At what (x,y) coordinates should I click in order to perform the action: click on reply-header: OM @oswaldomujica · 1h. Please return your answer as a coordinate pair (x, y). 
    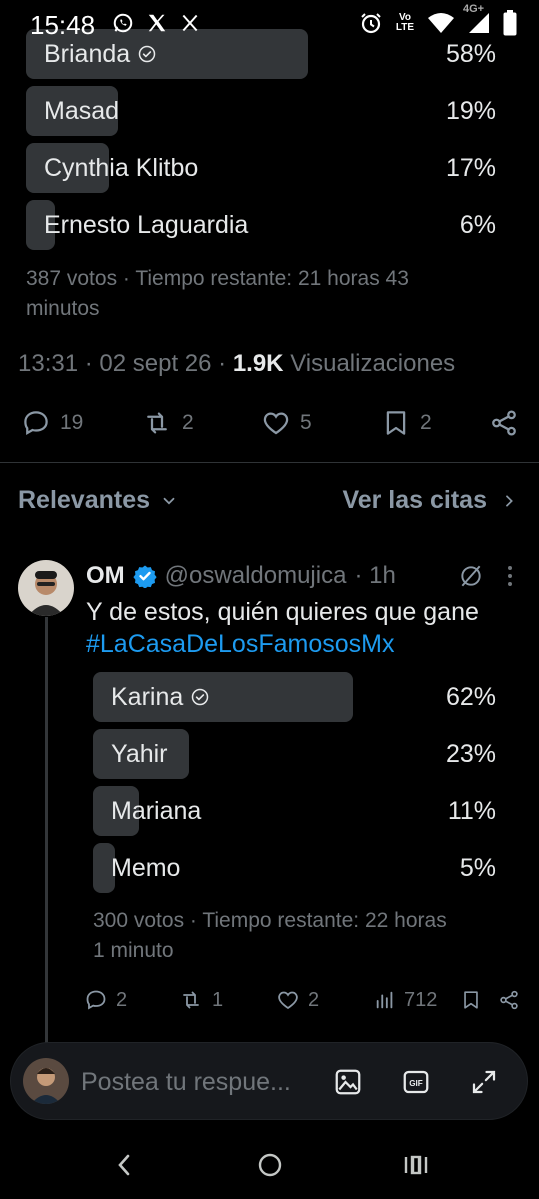
    Looking at the image, I should click on (241, 576).